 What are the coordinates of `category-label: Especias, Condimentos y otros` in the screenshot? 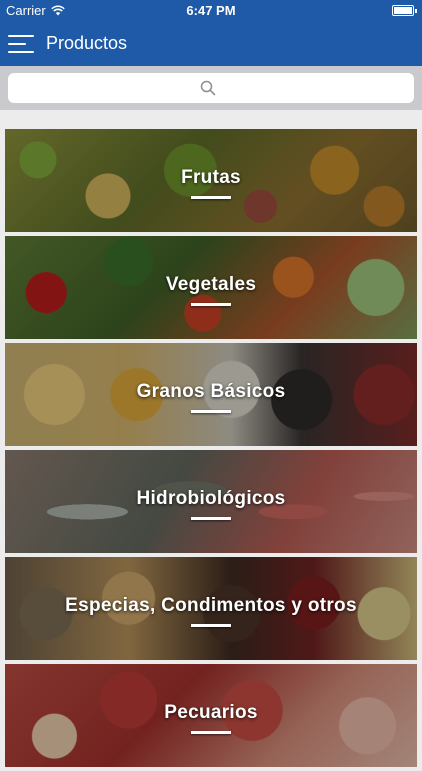 It's located at (211, 605).